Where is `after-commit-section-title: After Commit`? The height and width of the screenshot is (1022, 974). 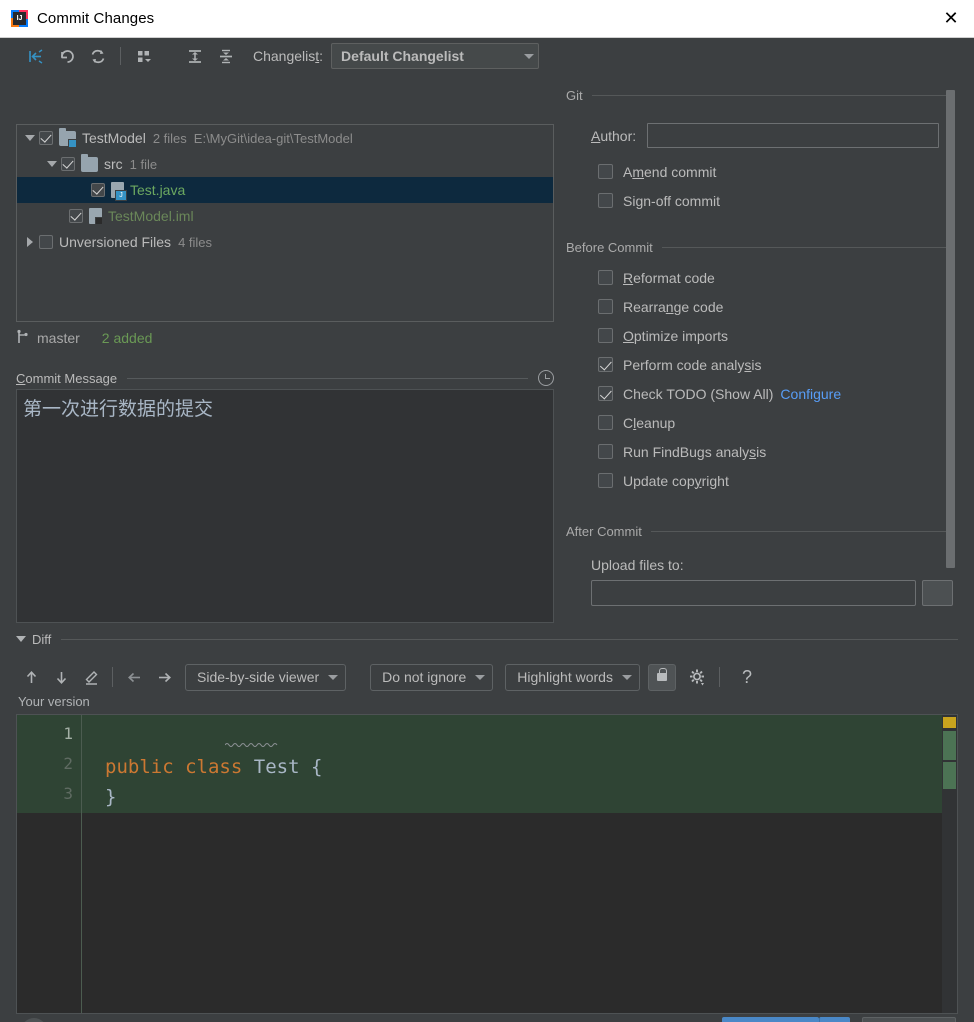
after-commit-section-title: After Commit is located at coordinates (604, 531).